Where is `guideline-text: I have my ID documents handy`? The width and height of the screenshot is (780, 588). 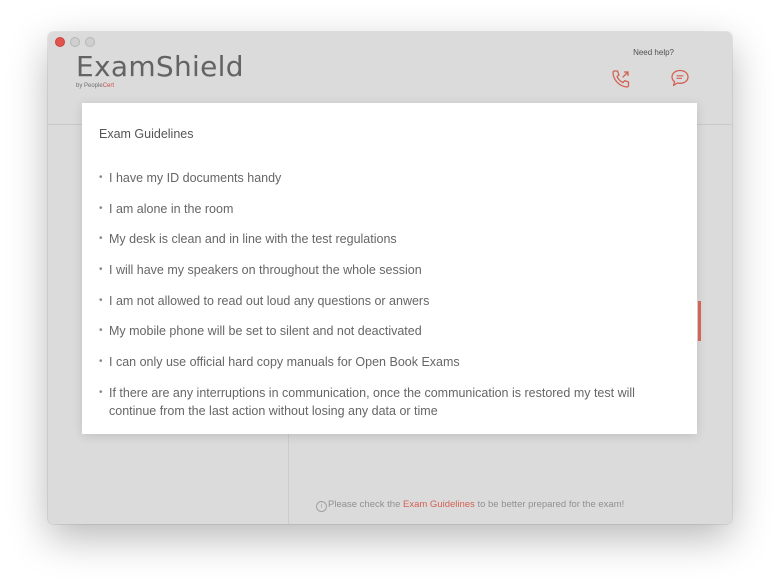 guideline-text: I have my ID documents handy is located at coordinates (195, 178).